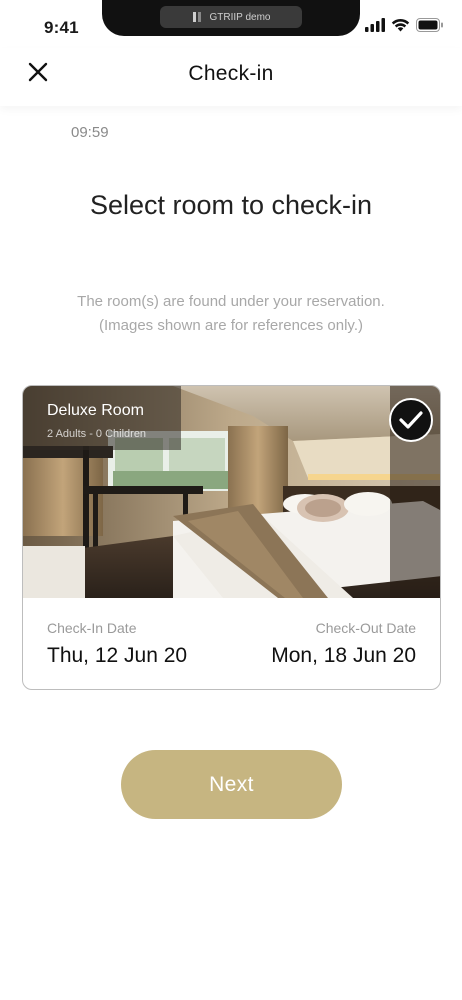 This screenshot has height=1000, width=462. Describe the element at coordinates (198, 17) in the screenshot. I see `app-logo-icon` at that location.